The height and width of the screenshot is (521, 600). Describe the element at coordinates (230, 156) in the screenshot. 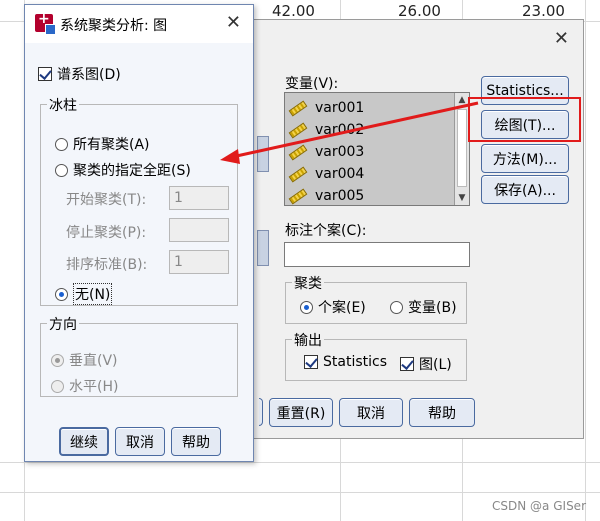

I see `arrow-head` at that location.